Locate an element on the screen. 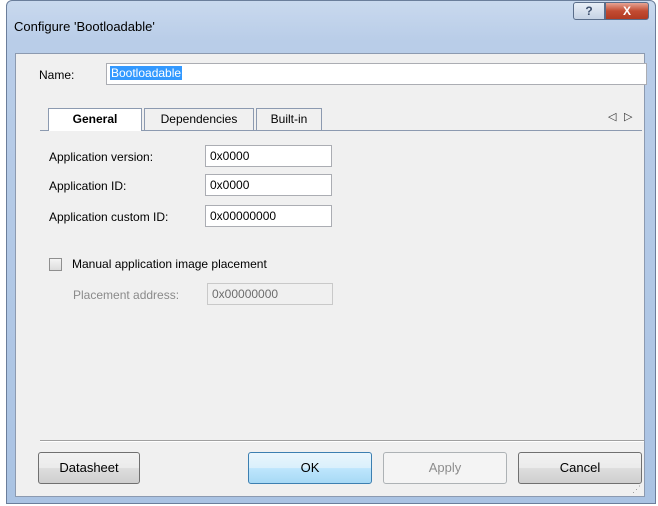 The height and width of the screenshot is (506, 658). tab-scroll-left-icon: ◁ is located at coordinates (612, 116).